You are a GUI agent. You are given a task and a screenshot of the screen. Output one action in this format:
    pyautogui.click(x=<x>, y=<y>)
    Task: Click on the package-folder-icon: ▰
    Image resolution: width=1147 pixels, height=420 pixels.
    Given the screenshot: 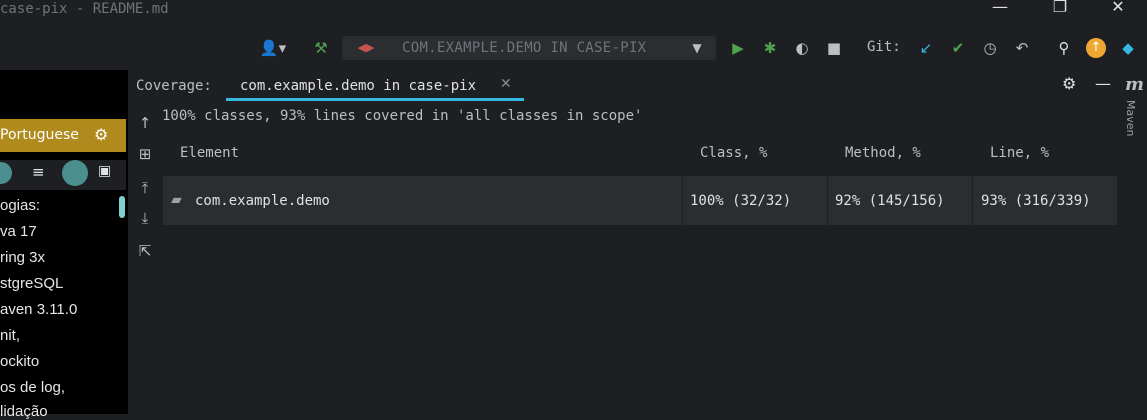 What is the action you would take?
    pyautogui.click(x=176, y=200)
    